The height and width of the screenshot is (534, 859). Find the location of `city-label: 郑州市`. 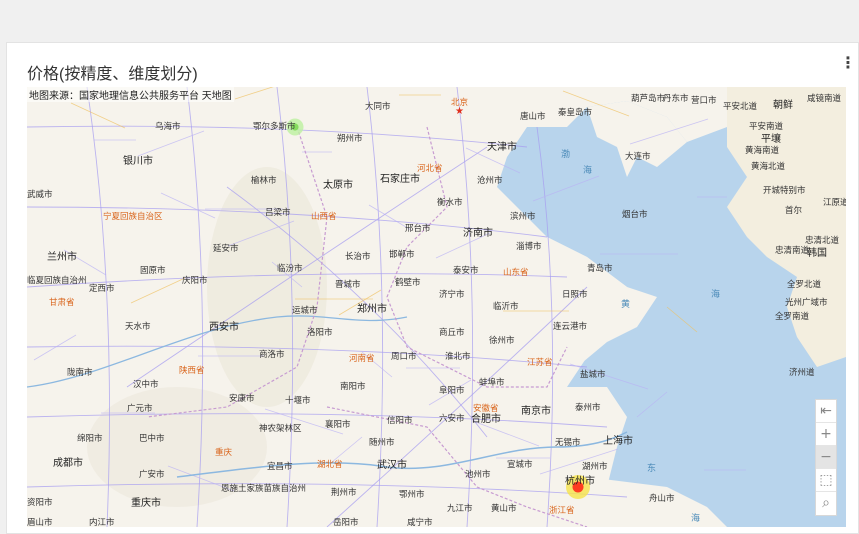

city-label: 郑州市 is located at coordinates (372, 309).